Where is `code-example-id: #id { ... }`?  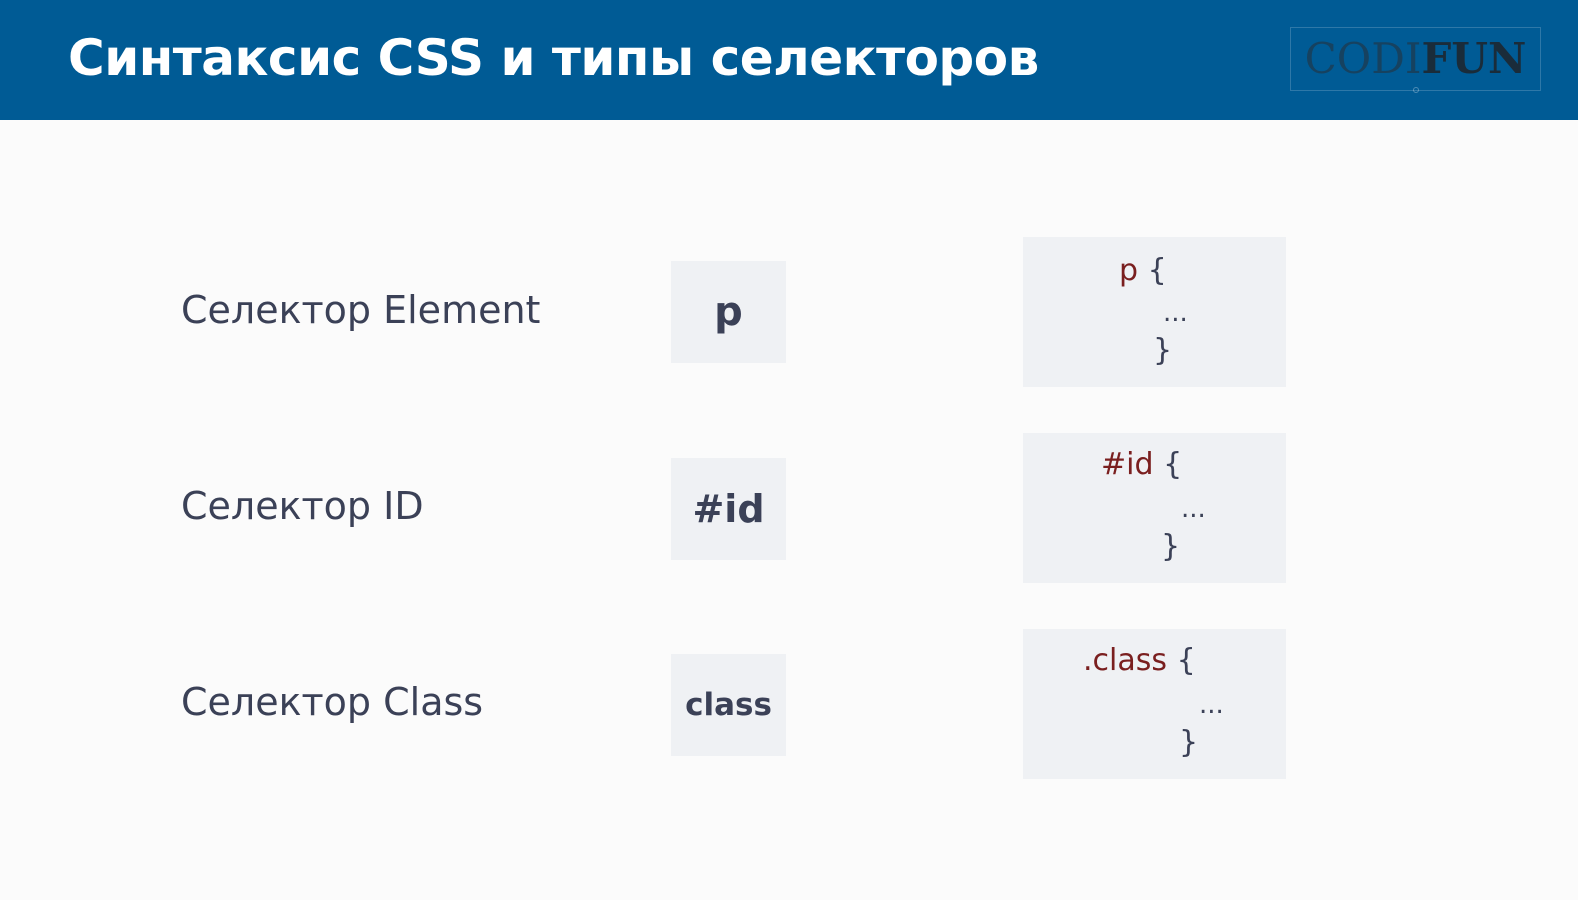 code-example-id: #id { ... } is located at coordinates (1154, 508).